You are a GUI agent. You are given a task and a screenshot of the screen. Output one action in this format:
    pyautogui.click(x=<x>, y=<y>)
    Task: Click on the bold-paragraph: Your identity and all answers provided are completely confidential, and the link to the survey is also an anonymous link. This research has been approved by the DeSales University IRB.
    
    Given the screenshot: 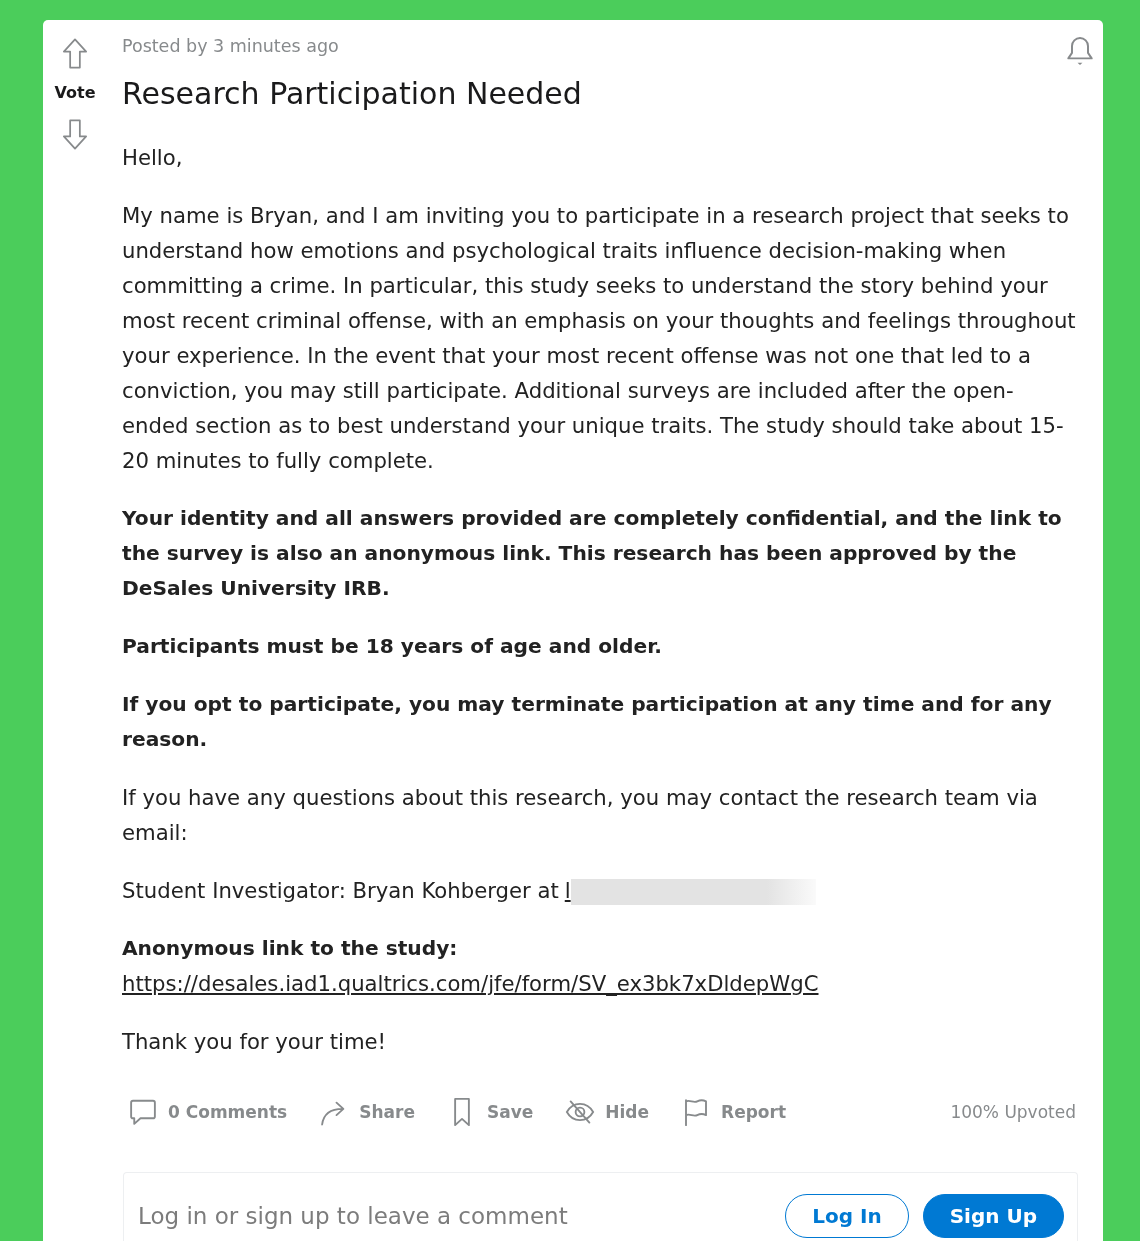 What is the action you would take?
    pyautogui.click(x=592, y=553)
    